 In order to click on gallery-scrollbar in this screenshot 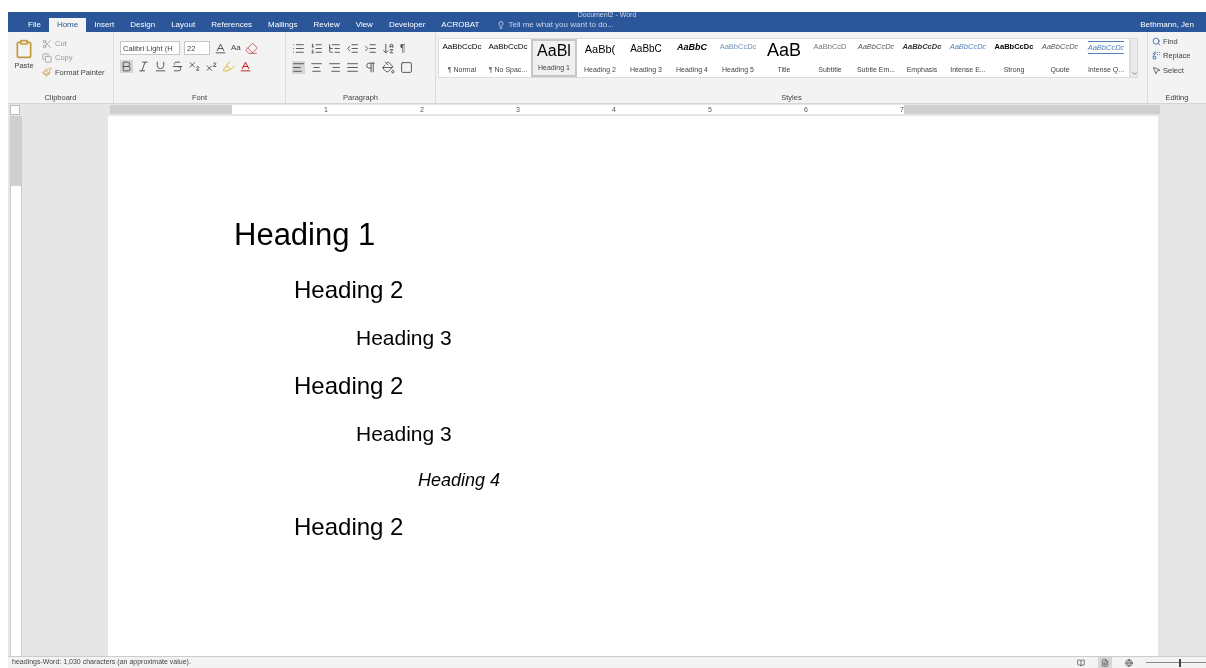, I will do `click(1134, 58)`.